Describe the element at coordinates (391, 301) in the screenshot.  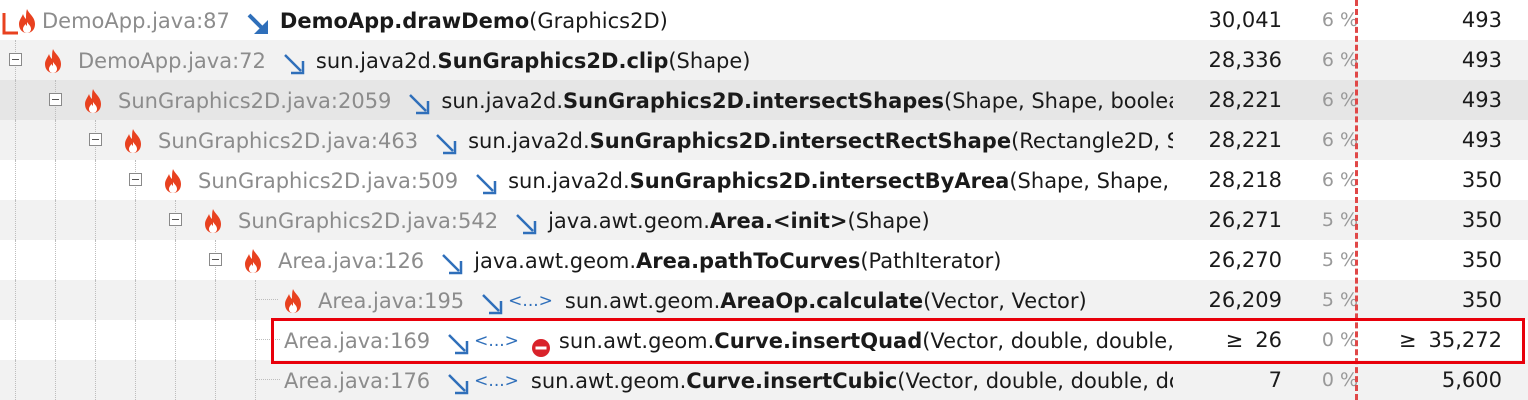
I see `source-location: Area.java:195` at that location.